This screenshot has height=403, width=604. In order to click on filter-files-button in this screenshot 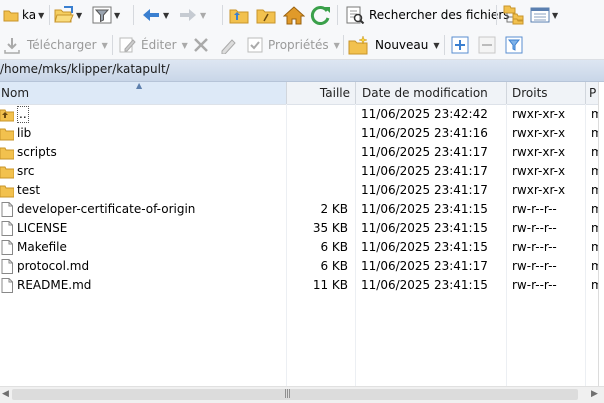, I will do `click(514, 45)`.